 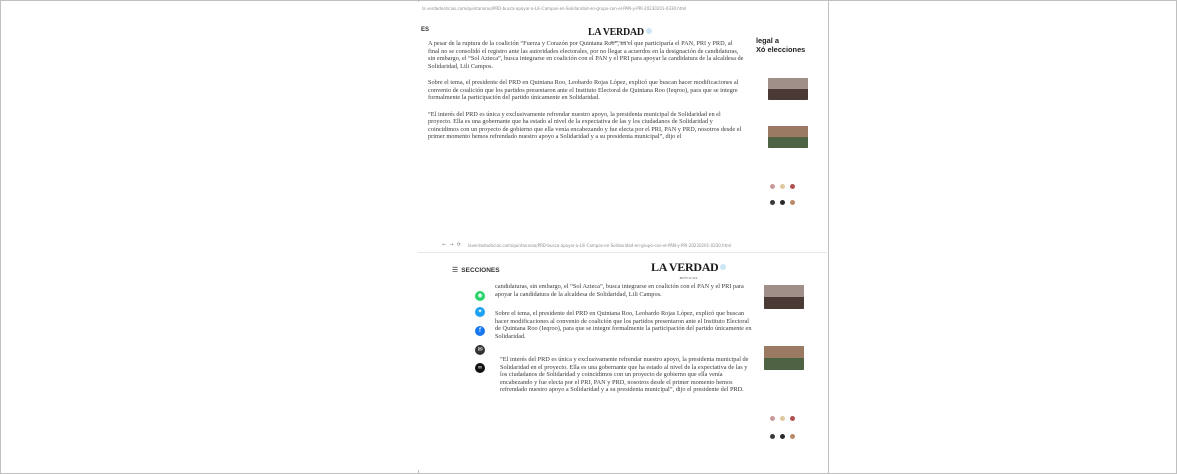 I want to click on sections-label: SECCIONES, so click(x=480, y=270).